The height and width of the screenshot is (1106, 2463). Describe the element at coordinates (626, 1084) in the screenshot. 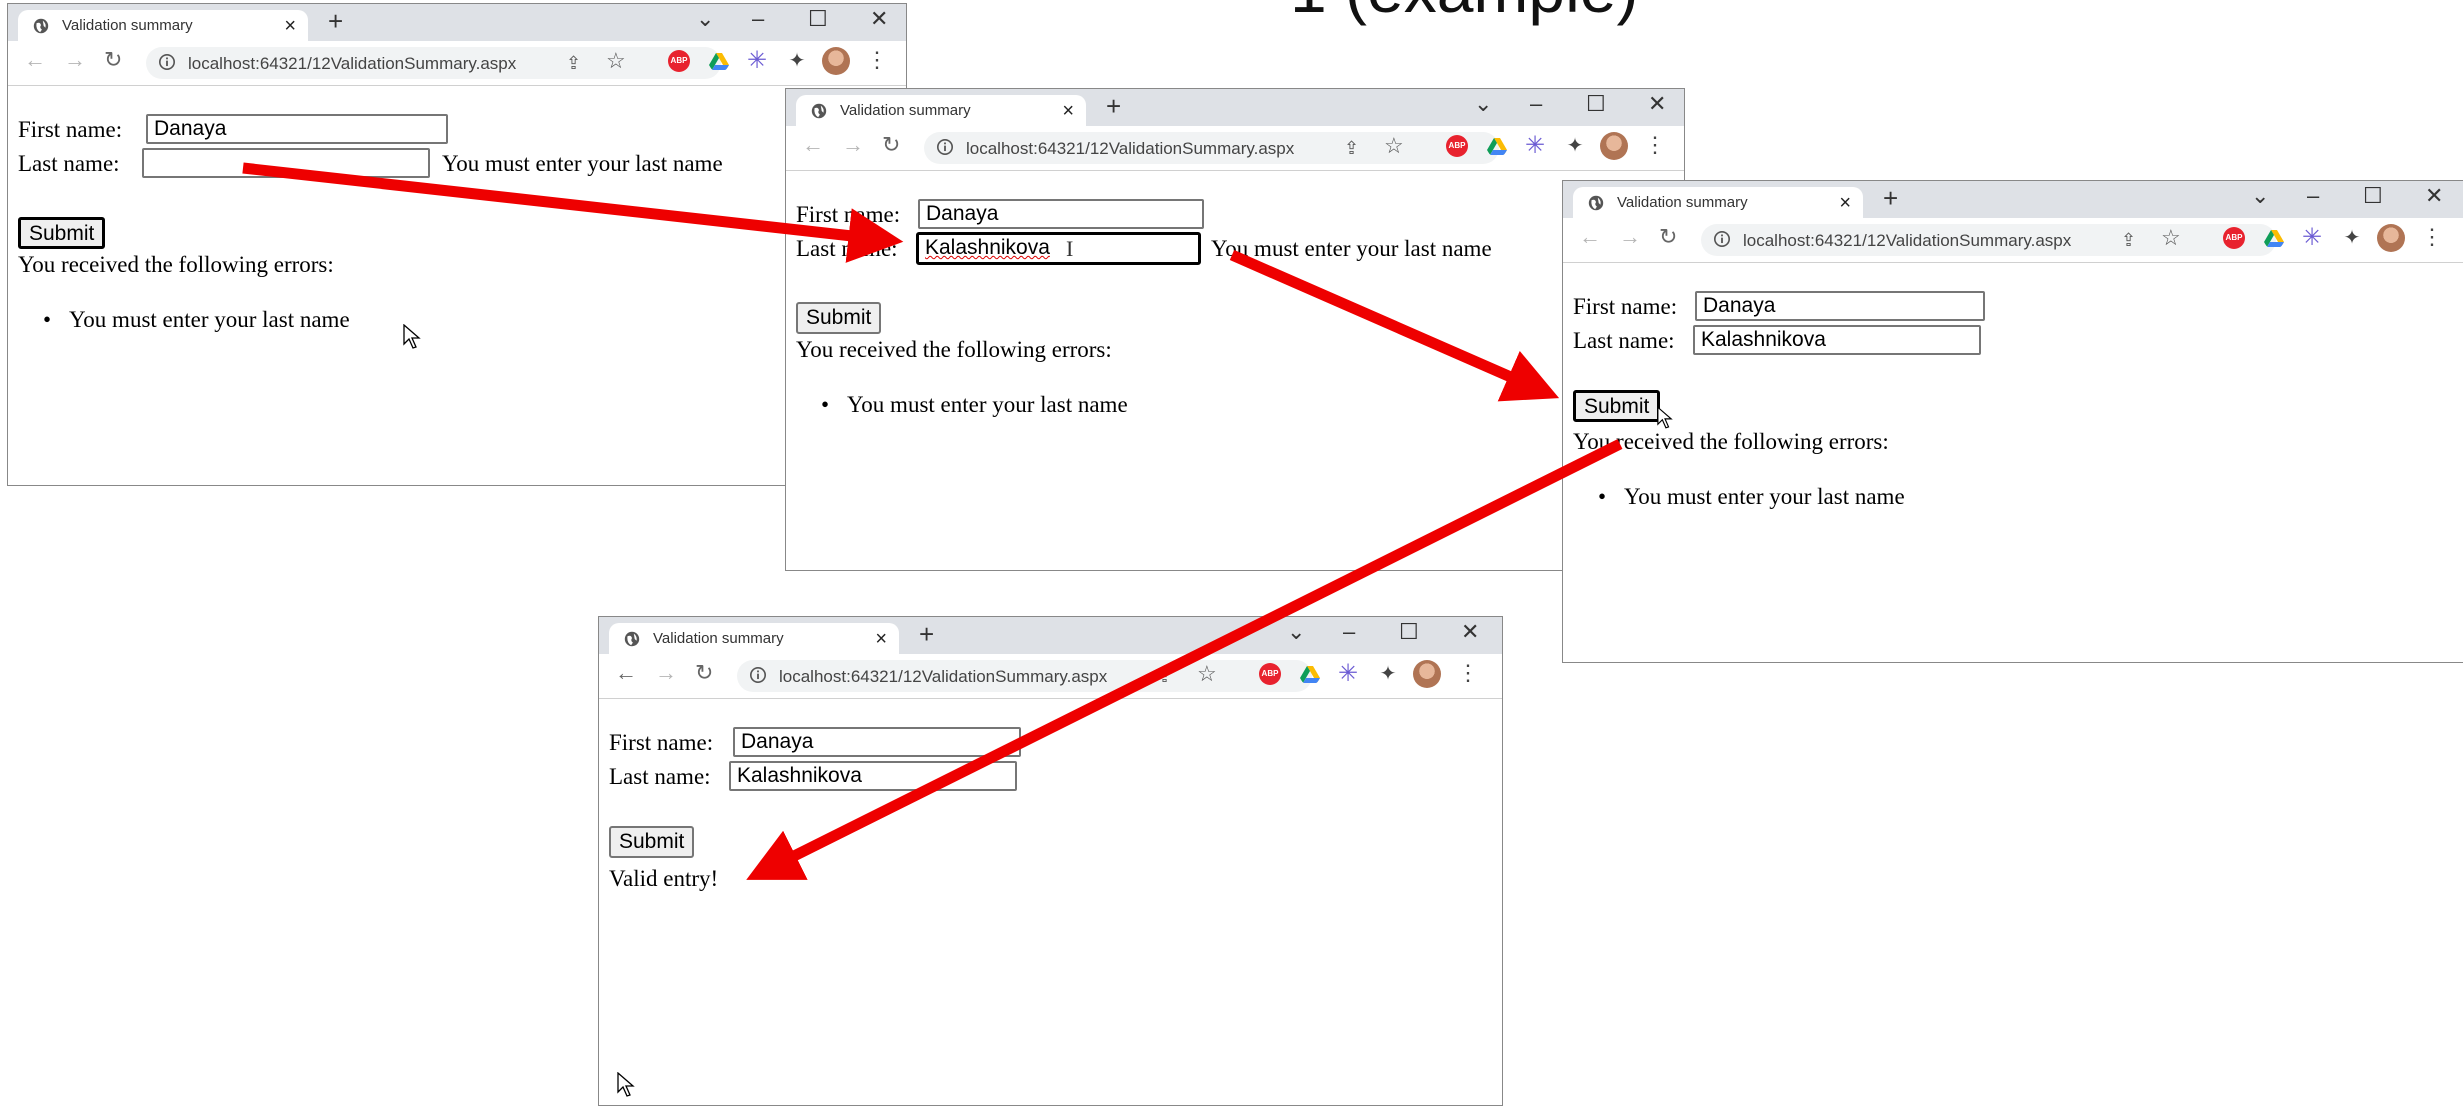

I see `mouse-pointer-icon` at that location.